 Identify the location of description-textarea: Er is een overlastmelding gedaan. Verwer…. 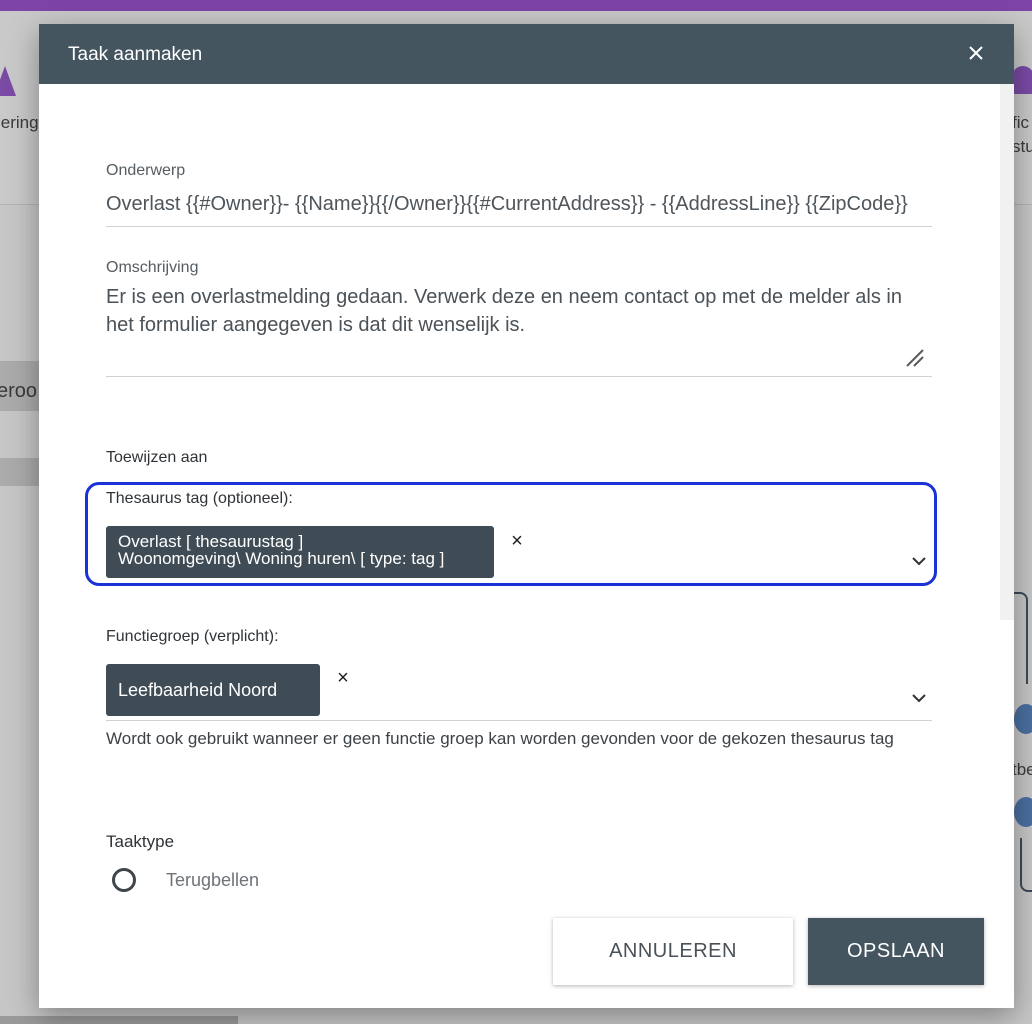
(519, 330).